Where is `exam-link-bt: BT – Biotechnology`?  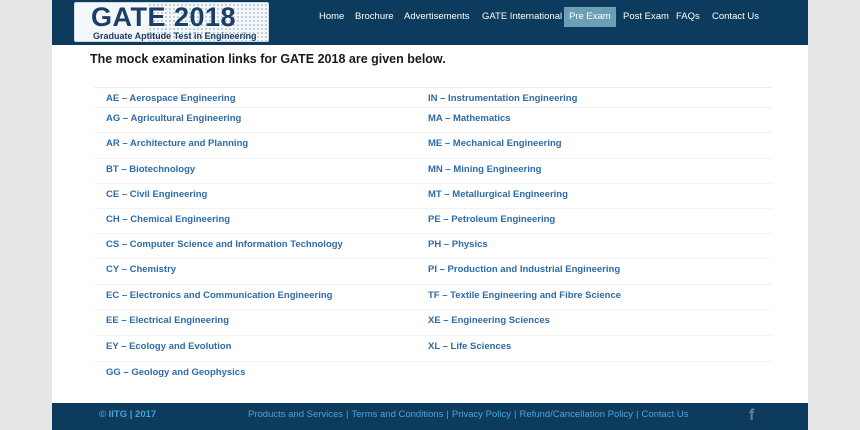
exam-link-bt: BT – Biotechnology is located at coordinates (255, 171).